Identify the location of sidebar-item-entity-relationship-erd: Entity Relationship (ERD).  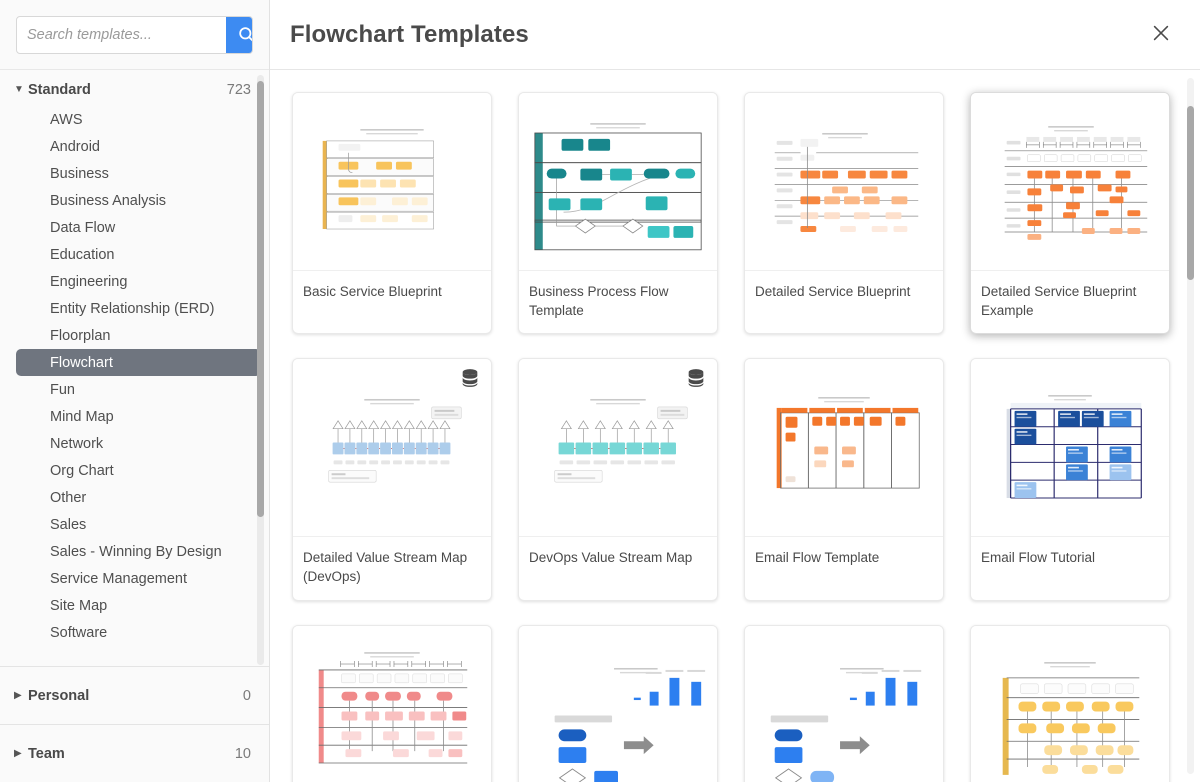
(138, 308).